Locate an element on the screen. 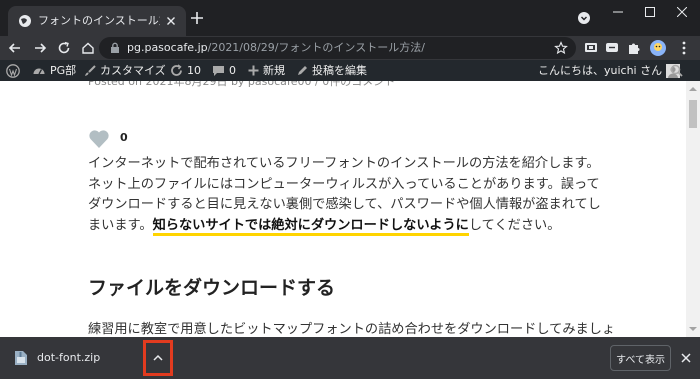 This screenshot has height=379, width=700. maximize-icon is located at coordinates (650, 12).